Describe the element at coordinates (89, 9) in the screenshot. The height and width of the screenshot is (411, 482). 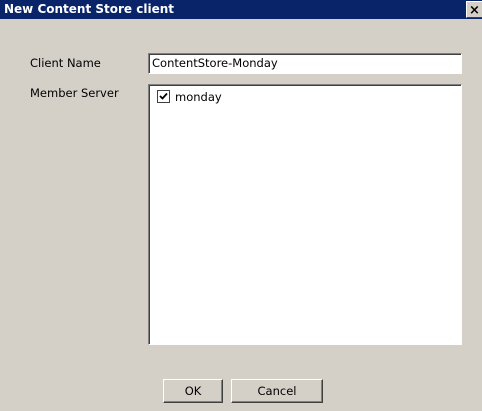
I see `window-title: New Content Store client` at that location.